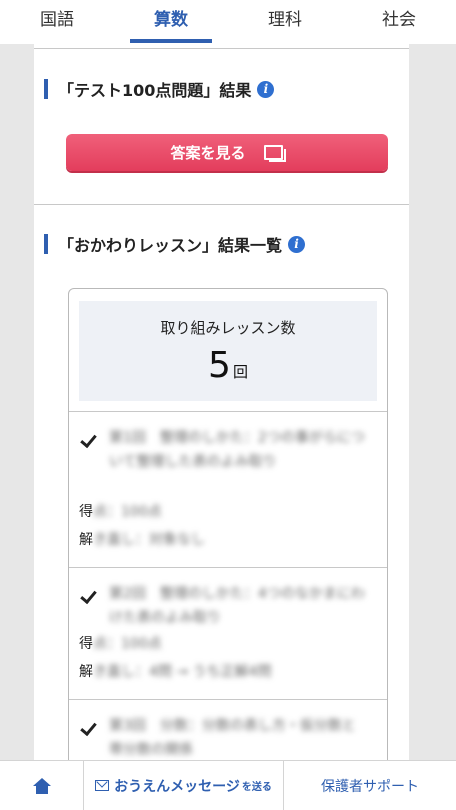 The image size is (456, 810). What do you see at coordinates (57, 22) in the screenshot?
I see `tab-japanese: 国語` at bounding box center [57, 22].